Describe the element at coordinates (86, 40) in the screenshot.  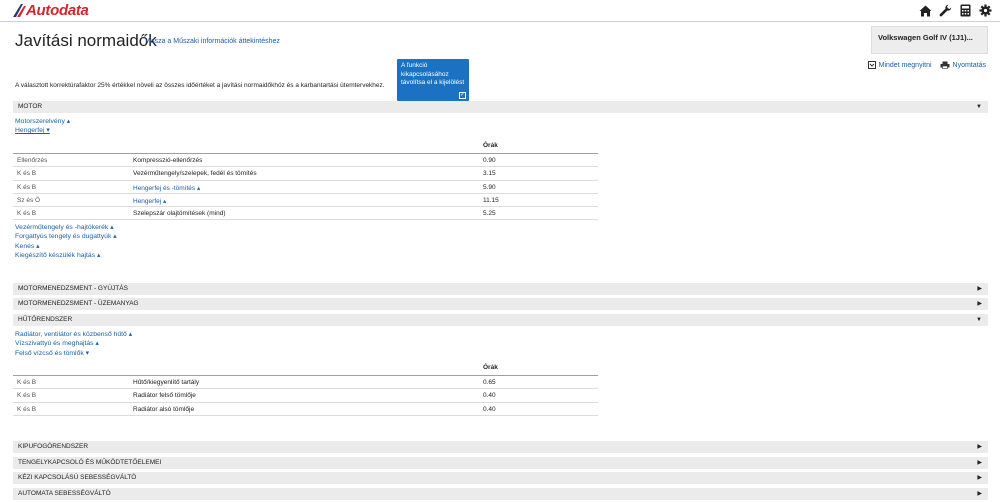
I see `page-title: Javítási normaidők` at that location.